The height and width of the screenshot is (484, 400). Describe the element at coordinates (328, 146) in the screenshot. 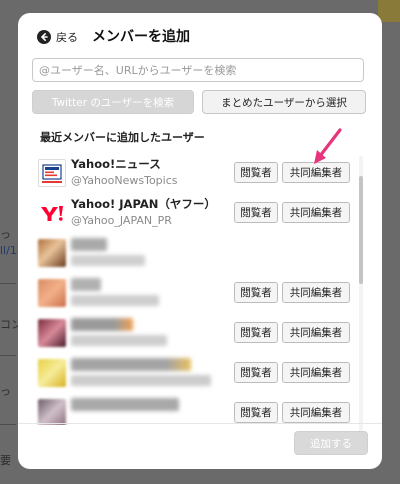

I see `pointer-arrow-icon` at that location.